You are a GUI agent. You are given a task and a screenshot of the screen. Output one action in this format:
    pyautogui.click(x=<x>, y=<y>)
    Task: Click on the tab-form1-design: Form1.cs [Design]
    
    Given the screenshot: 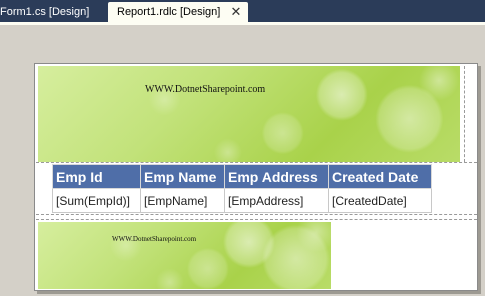 What is the action you would take?
    pyautogui.click(x=51, y=12)
    